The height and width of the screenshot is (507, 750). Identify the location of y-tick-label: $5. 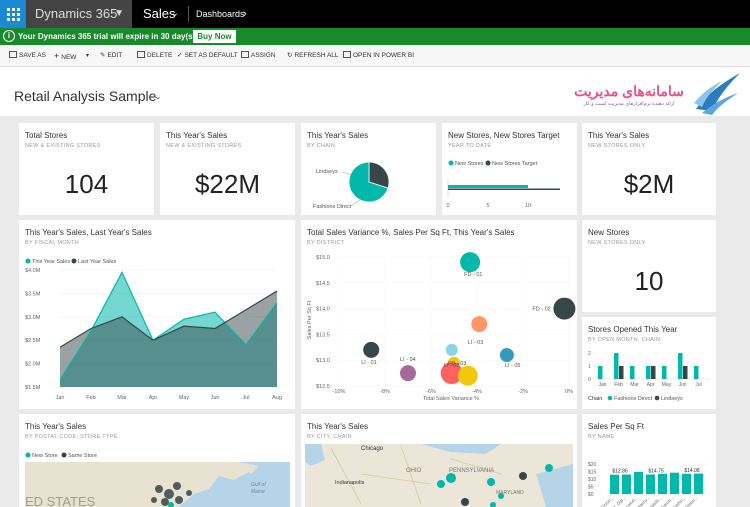
(591, 488).